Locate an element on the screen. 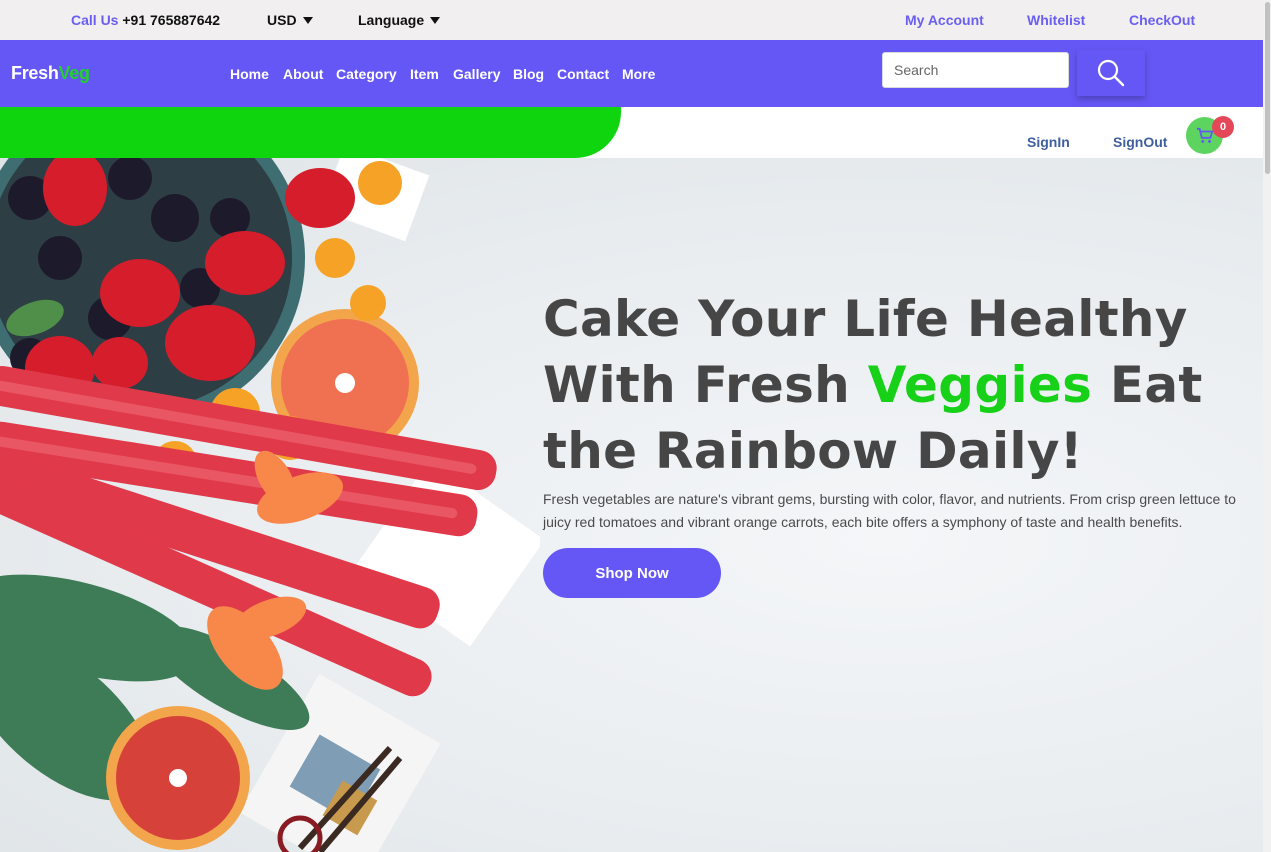  language-dropdown: Language is located at coordinates (399, 20).